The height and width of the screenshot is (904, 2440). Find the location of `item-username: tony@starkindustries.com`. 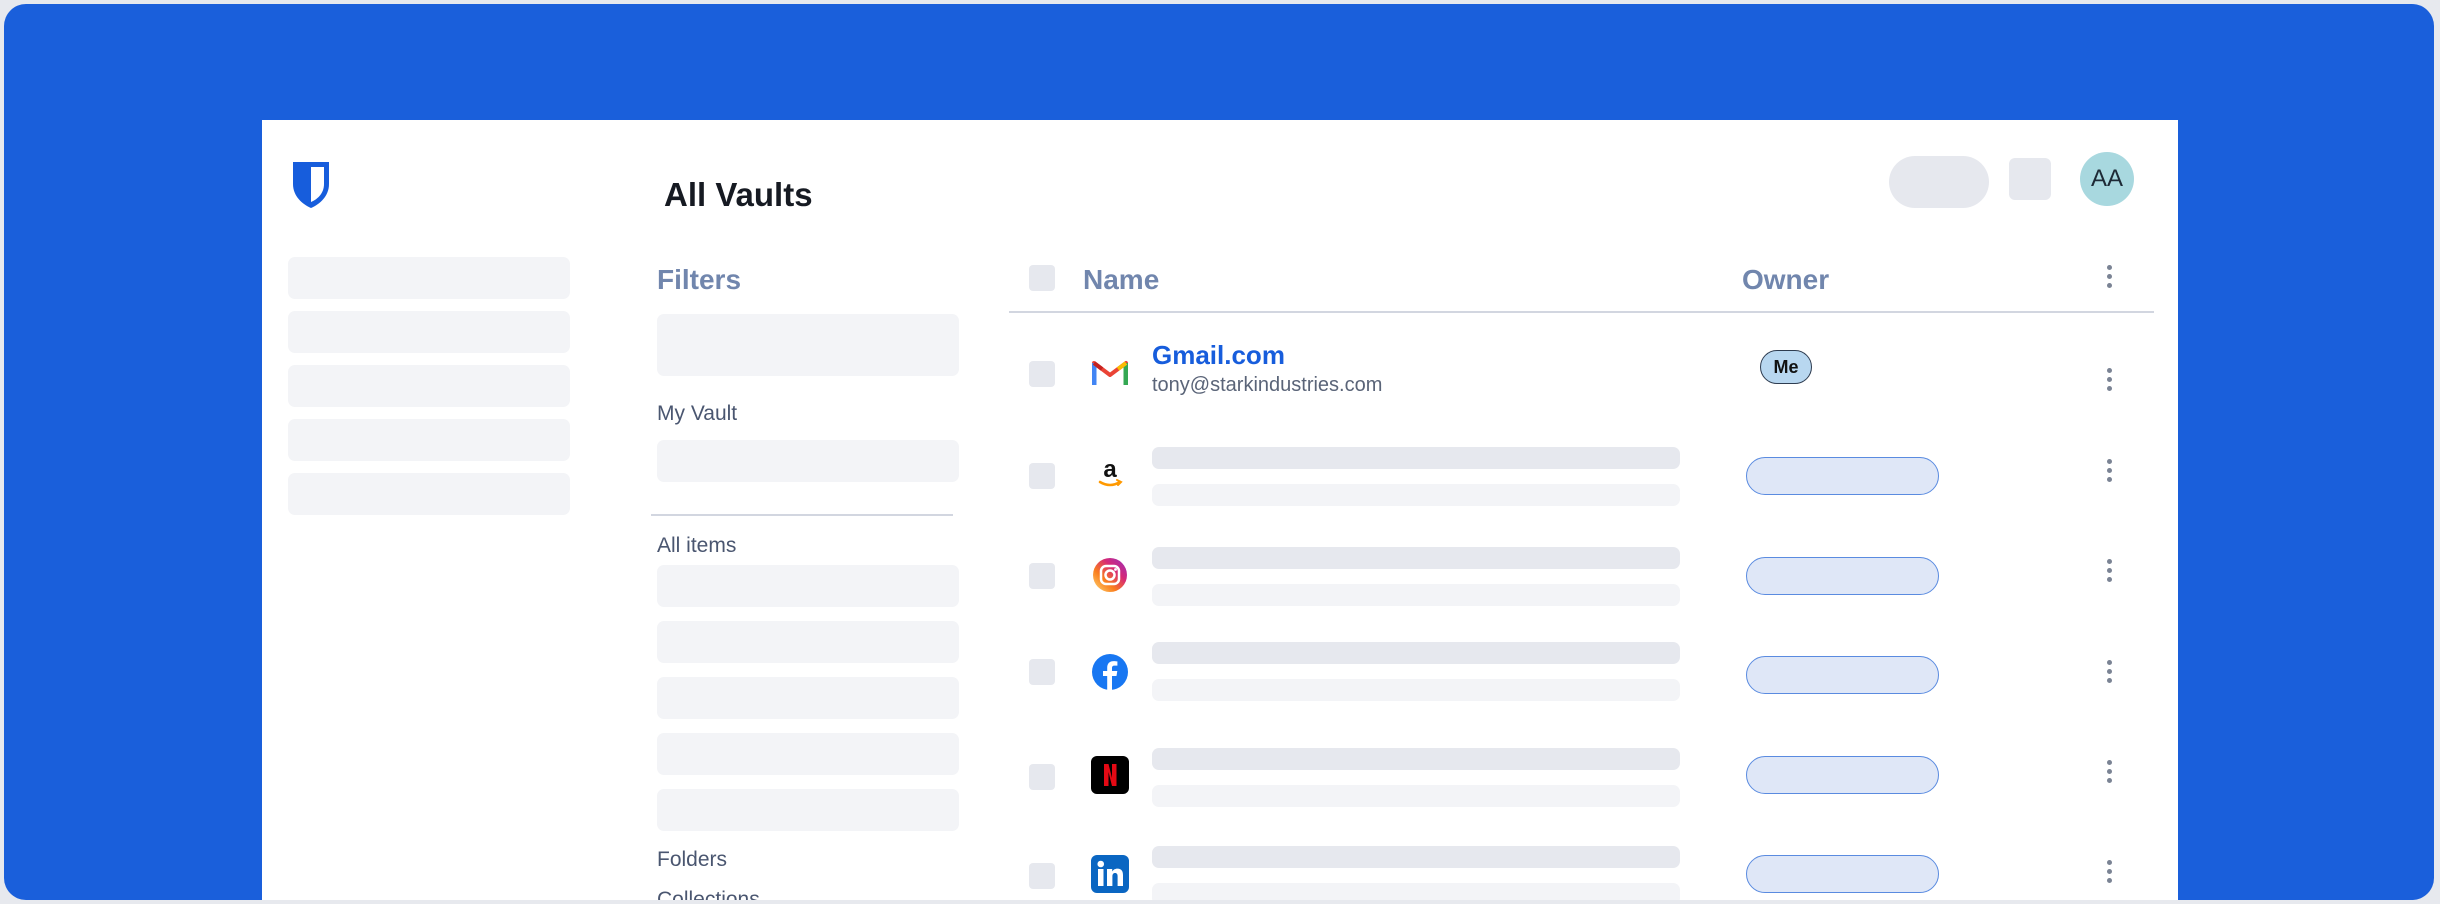

item-username: tony@starkindustries.com is located at coordinates (1267, 385).